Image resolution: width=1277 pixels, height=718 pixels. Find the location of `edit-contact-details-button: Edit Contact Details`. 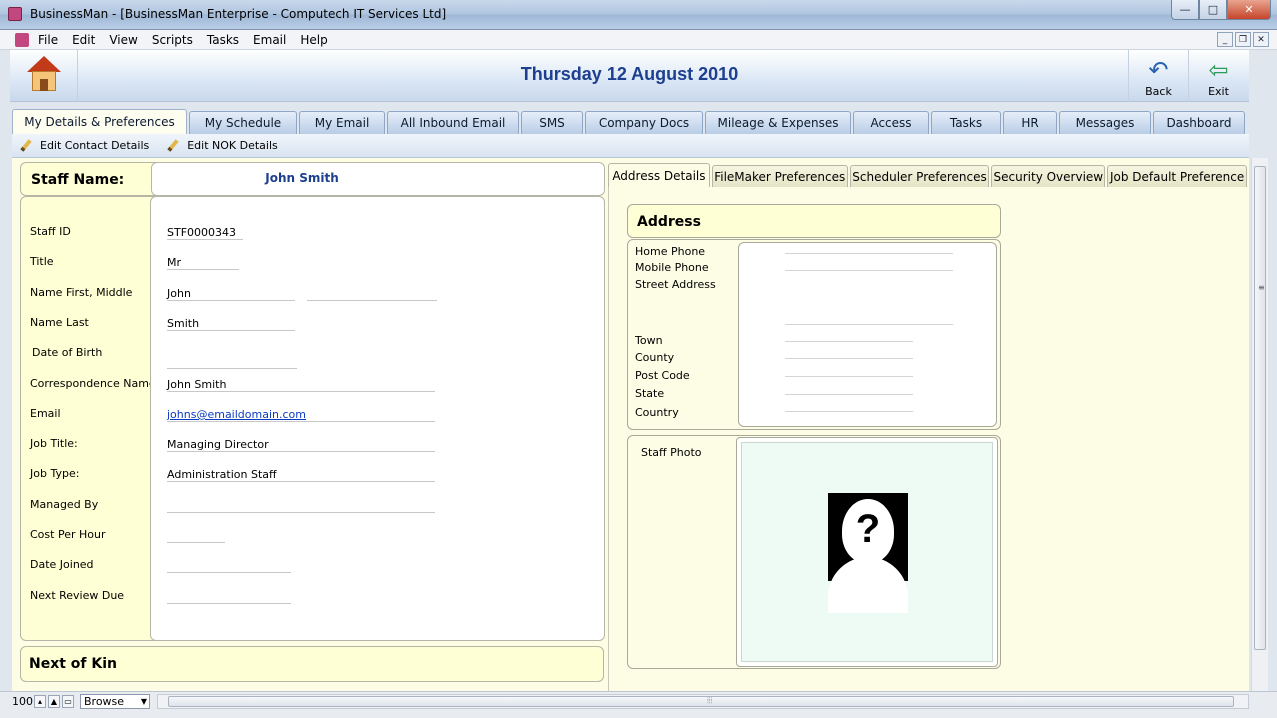

edit-contact-details-button: Edit Contact Details is located at coordinates (84, 145).